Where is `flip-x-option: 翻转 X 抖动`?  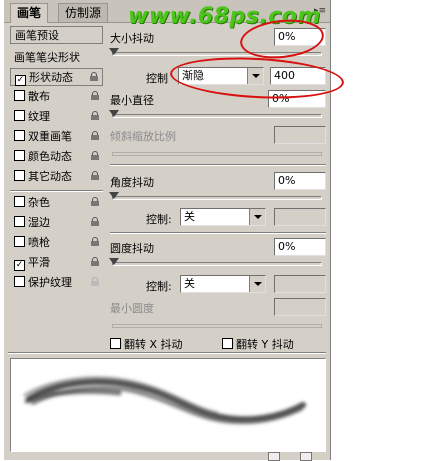 flip-x-option: 翻转 X 抖动 is located at coordinates (146, 344).